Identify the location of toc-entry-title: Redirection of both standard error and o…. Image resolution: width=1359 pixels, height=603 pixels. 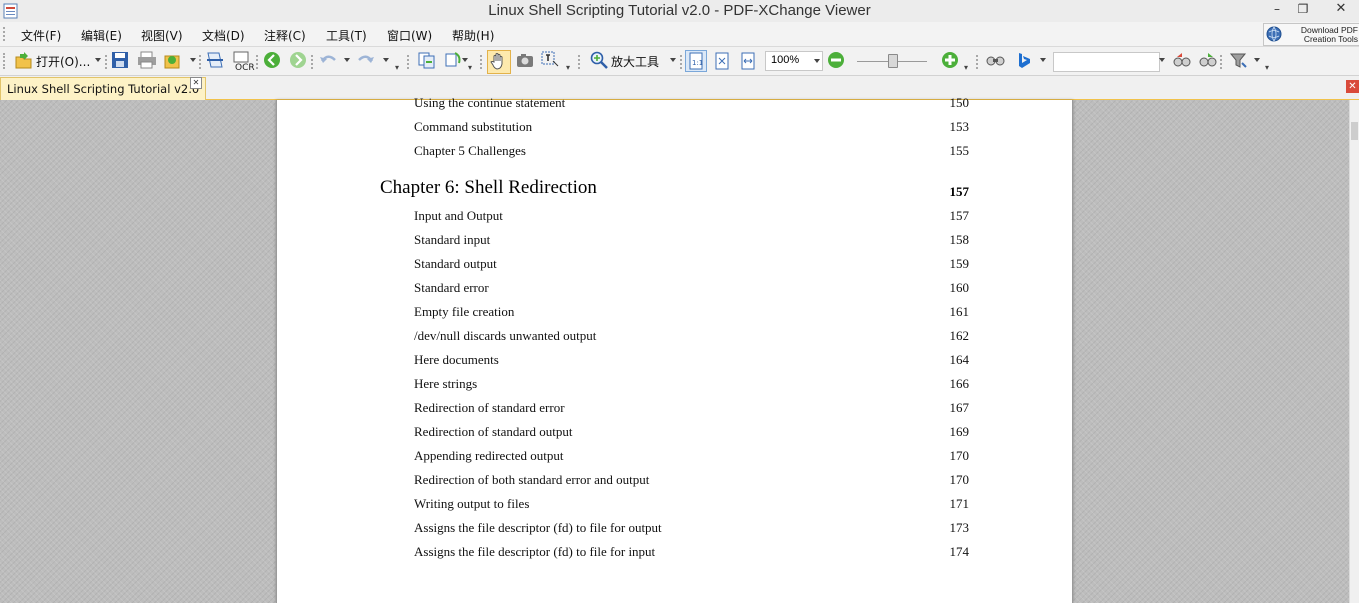
(532, 479).